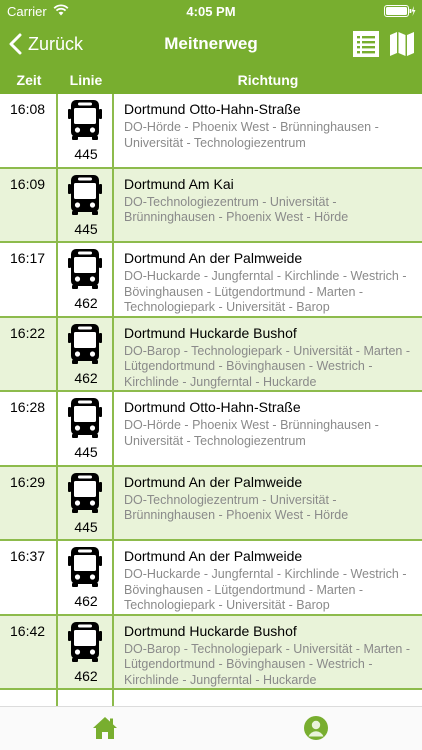 The image size is (422, 750). What do you see at coordinates (316, 728) in the screenshot?
I see `profile-icon` at bounding box center [316, 728].